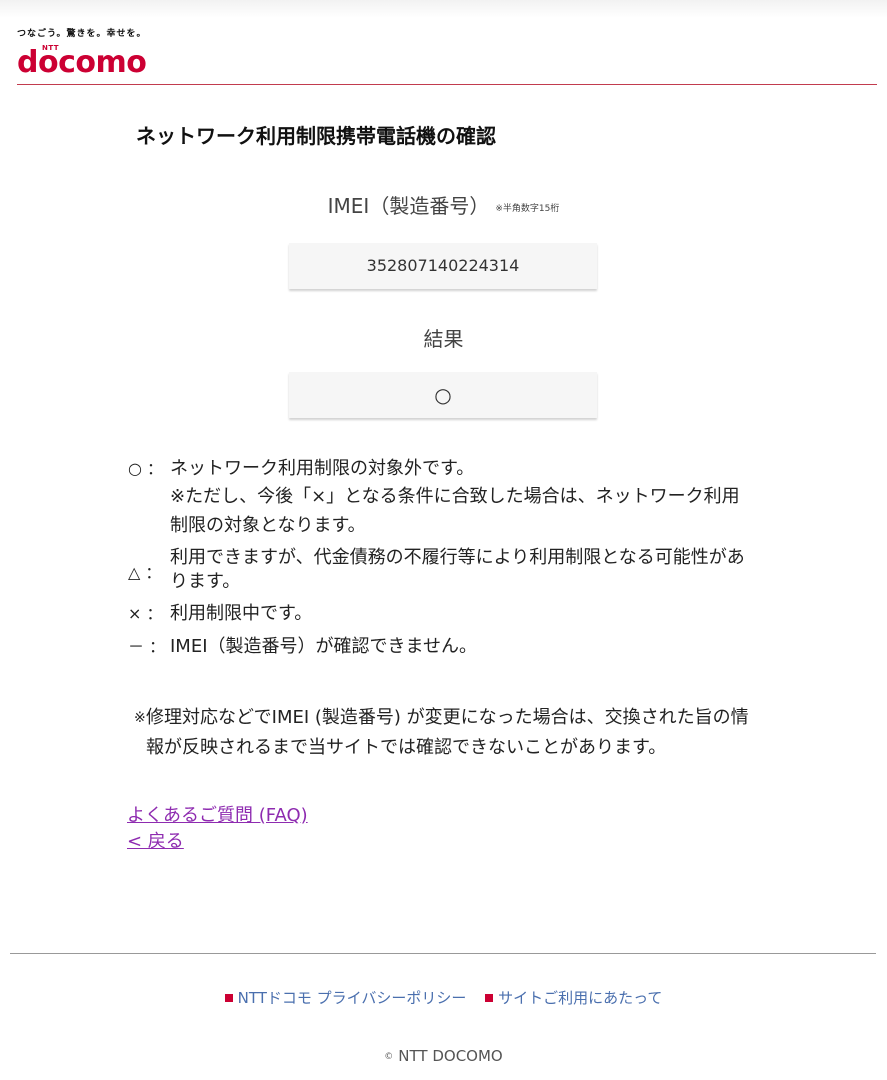  What do you see at coordinates (408, 206) in the screenshot?
I see `imei-label: IMEI（製造番号）` at bounding box center [408, 206].